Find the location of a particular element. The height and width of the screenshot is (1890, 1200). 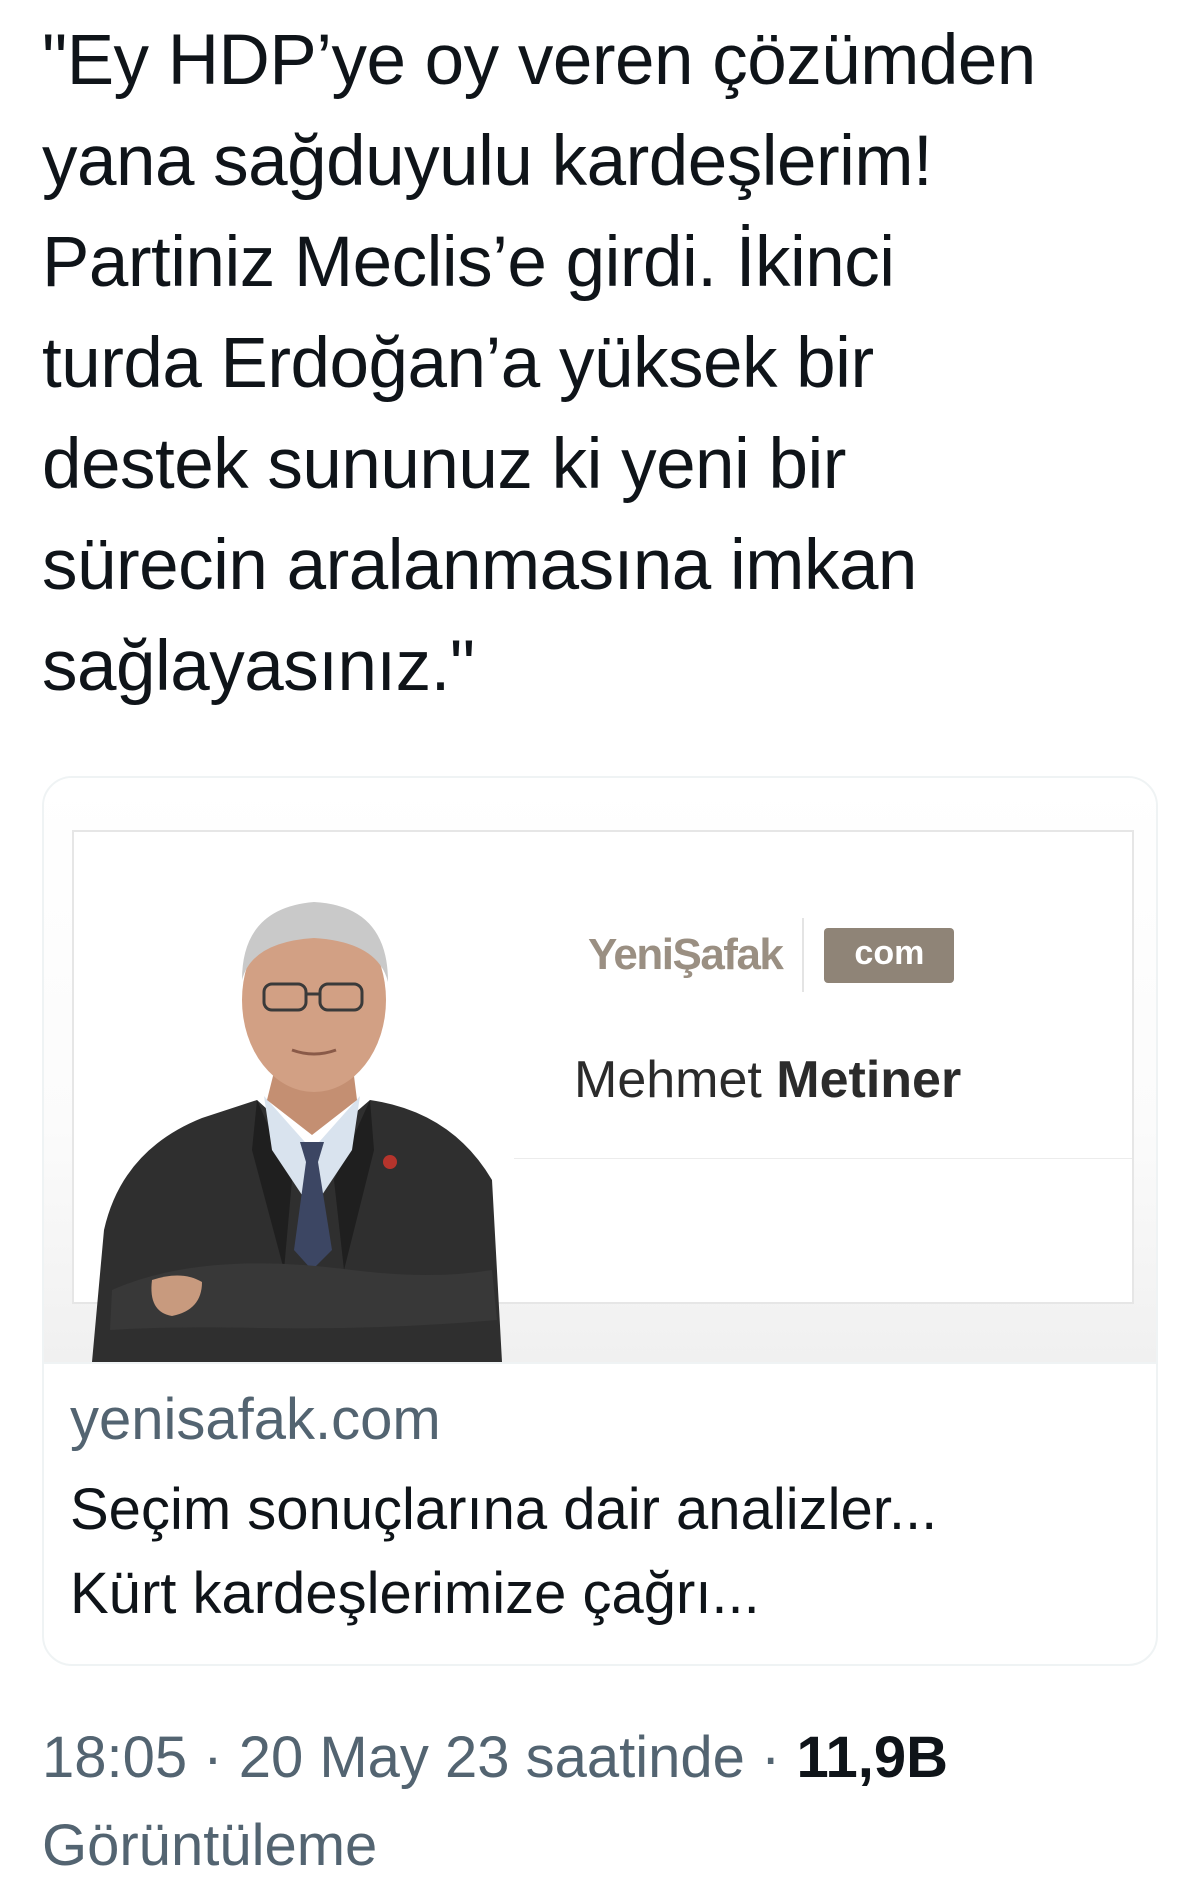

views-label: Görüntüleme is located at coordinates (210, 1845).